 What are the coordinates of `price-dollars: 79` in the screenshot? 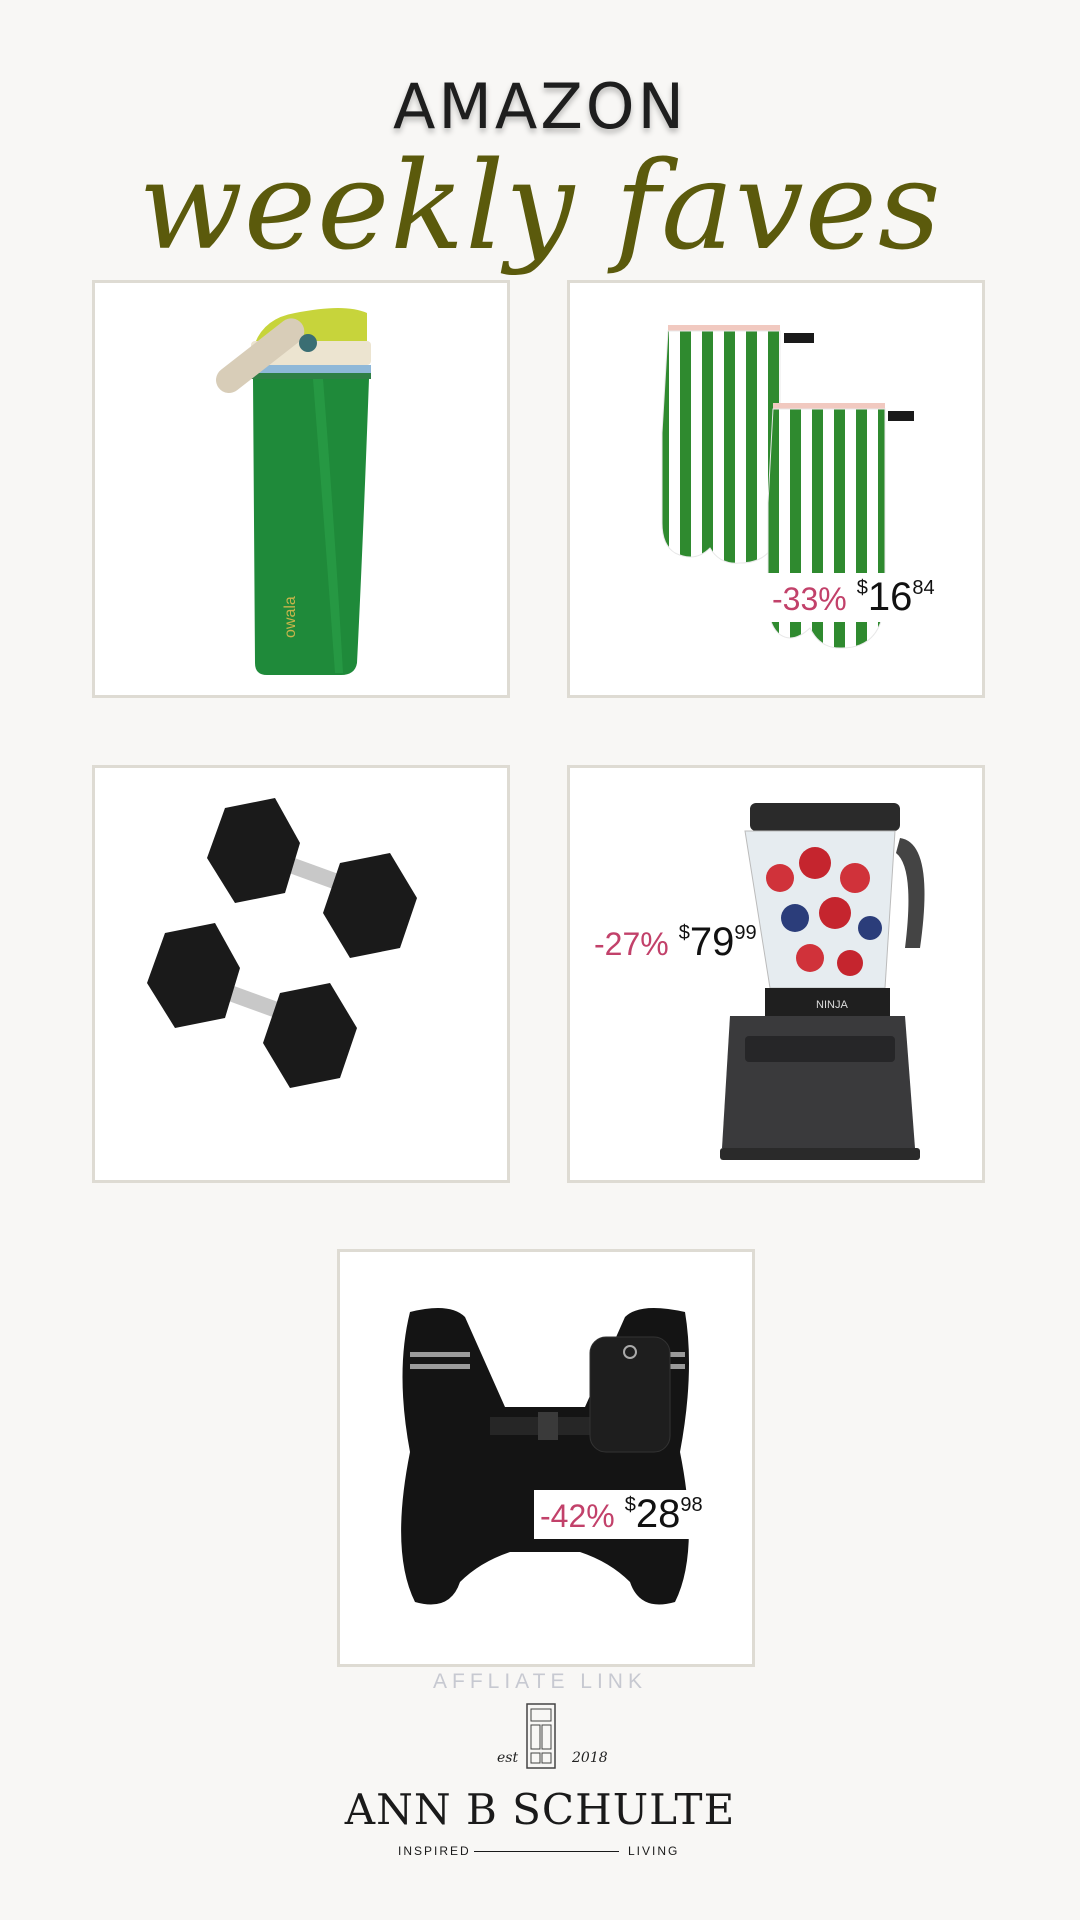 It's located at (712, 942).